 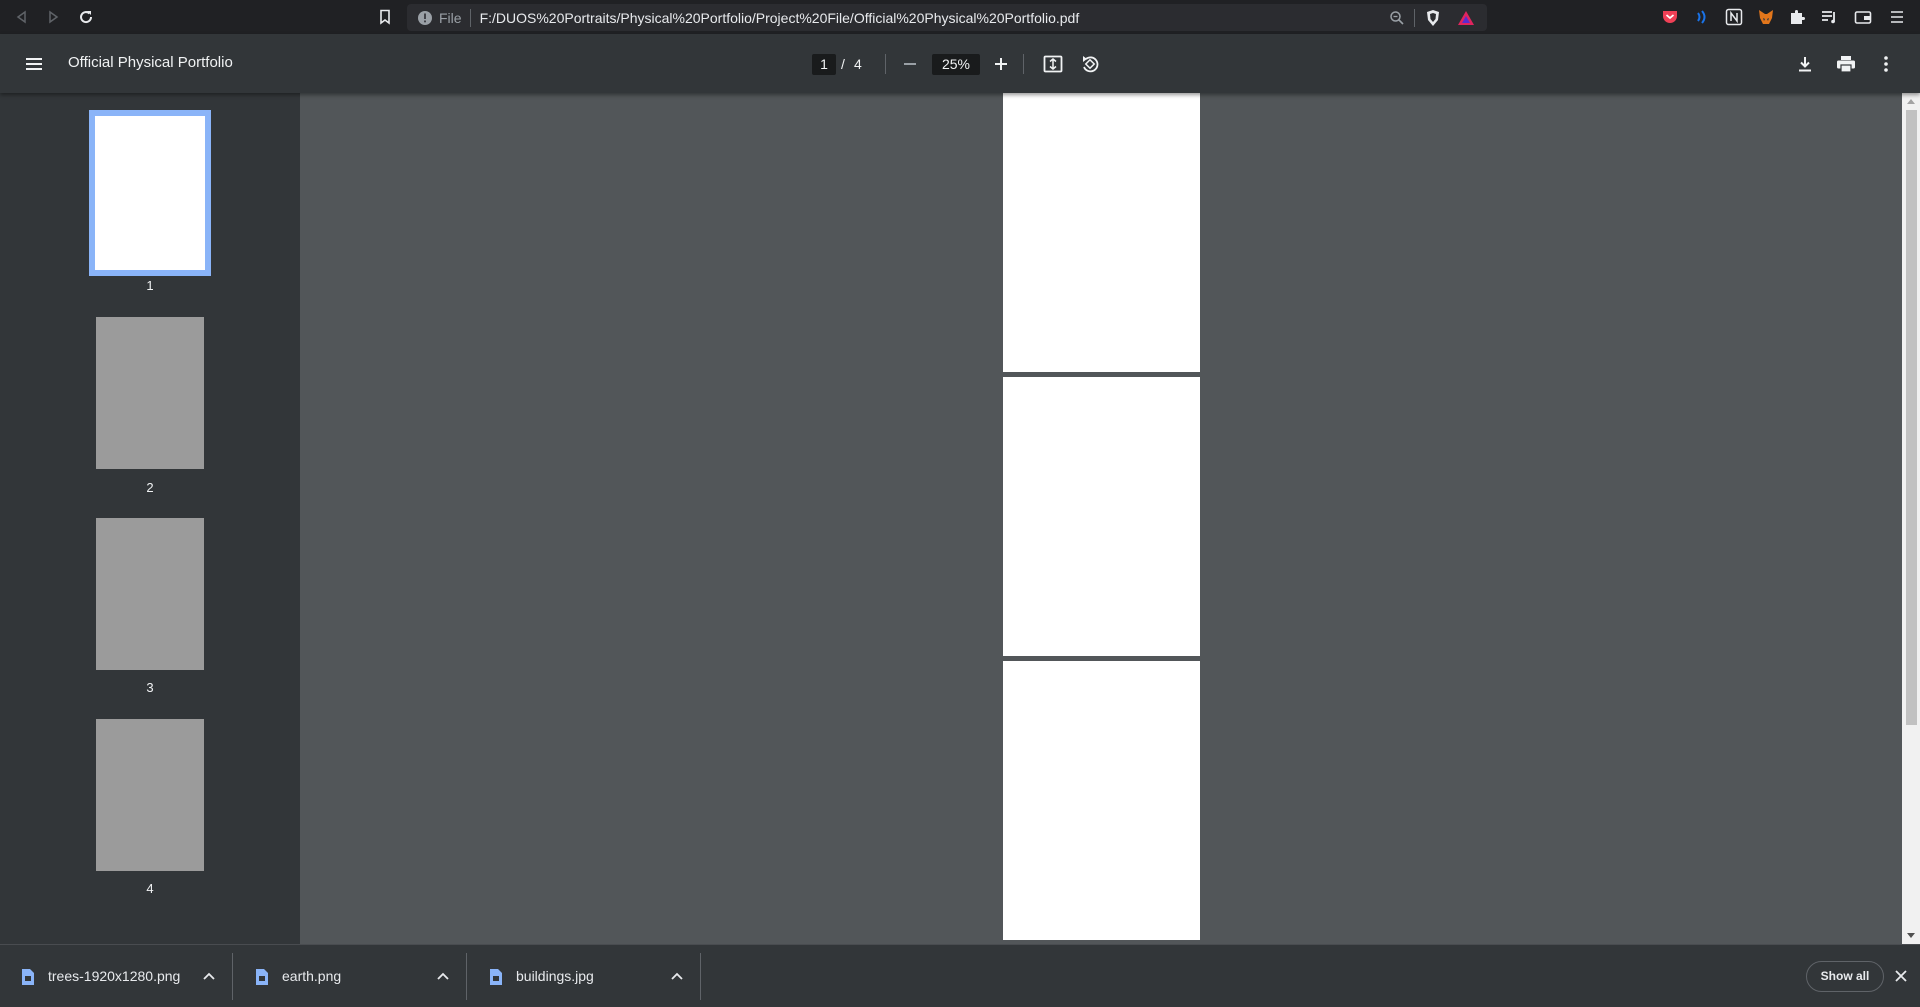 I want to click on fit-to-page-button, so click(x=1053, y=64).